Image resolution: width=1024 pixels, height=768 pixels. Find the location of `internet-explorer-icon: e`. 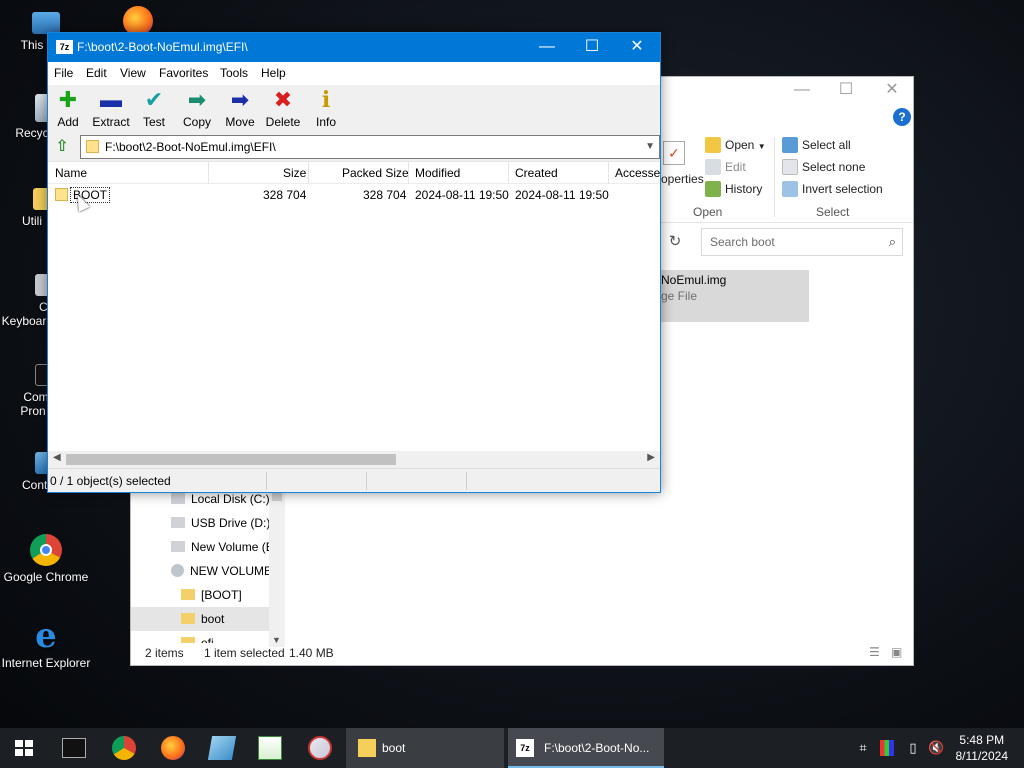

internet-explorer-icon: e is located at coordinates (46, 636).